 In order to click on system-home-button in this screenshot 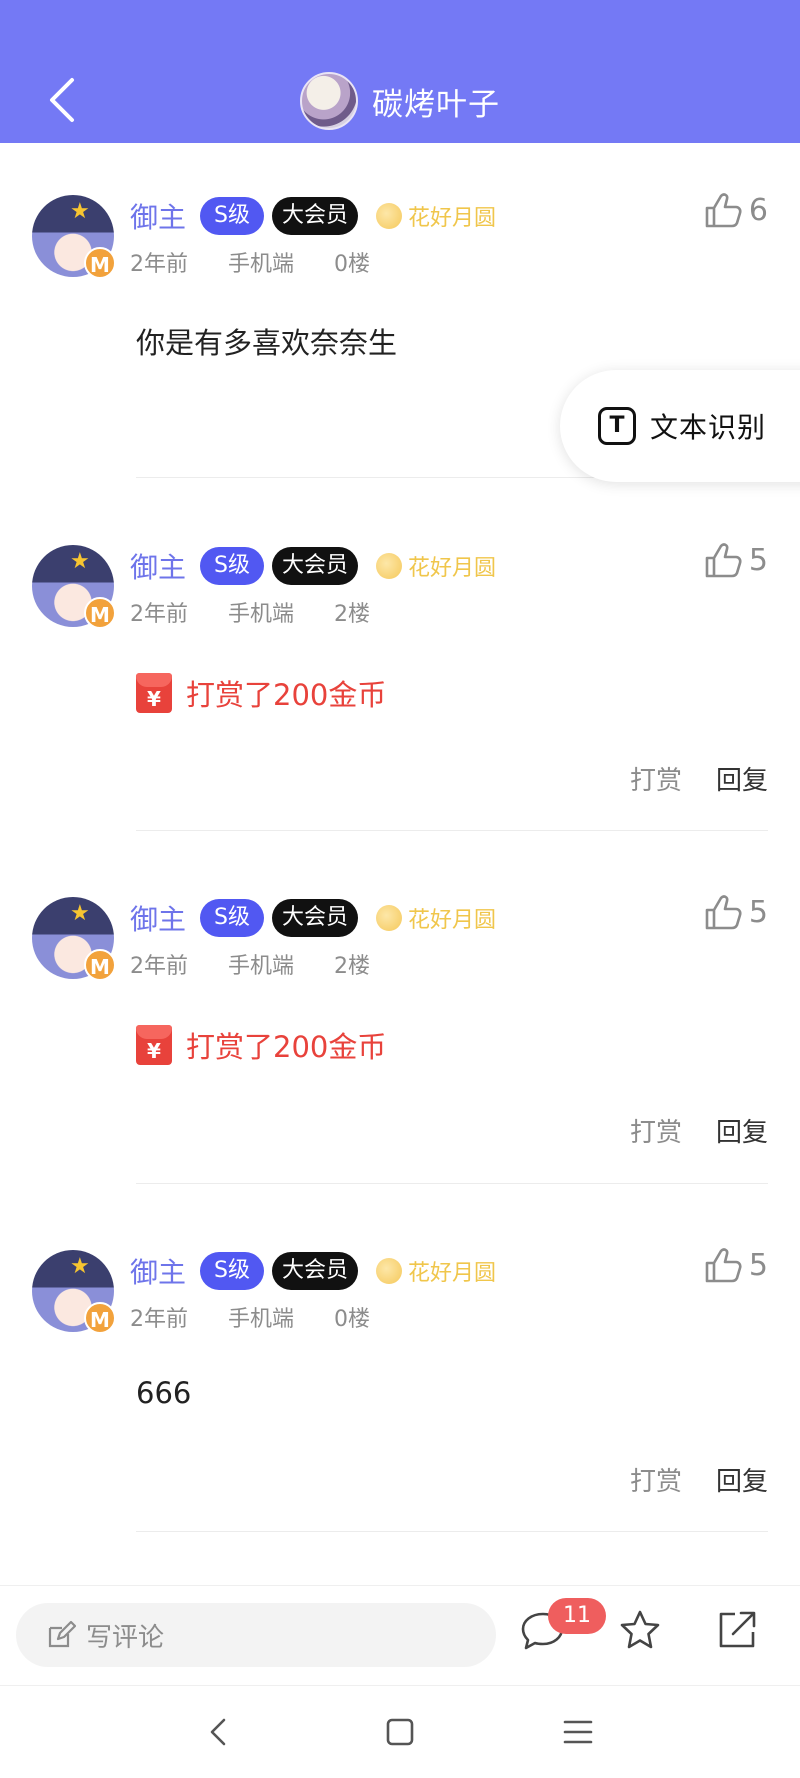, I will do `click(400, 1734)`.